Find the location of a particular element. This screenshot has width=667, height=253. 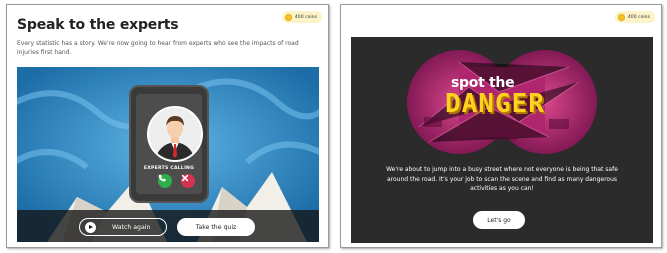

businessman-icon is located at coordinates (175, 134).